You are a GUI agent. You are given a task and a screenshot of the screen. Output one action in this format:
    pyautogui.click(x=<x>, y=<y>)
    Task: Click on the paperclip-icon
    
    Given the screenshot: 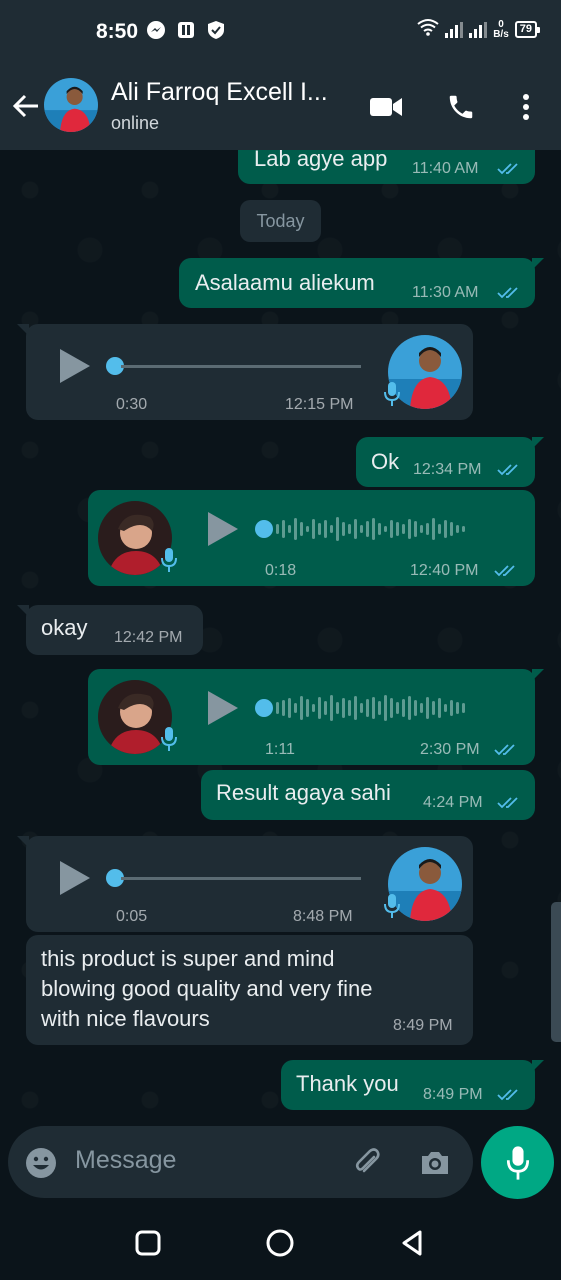 What is the action you would take?
    pyautogui.click(x=367, y=1163)
    